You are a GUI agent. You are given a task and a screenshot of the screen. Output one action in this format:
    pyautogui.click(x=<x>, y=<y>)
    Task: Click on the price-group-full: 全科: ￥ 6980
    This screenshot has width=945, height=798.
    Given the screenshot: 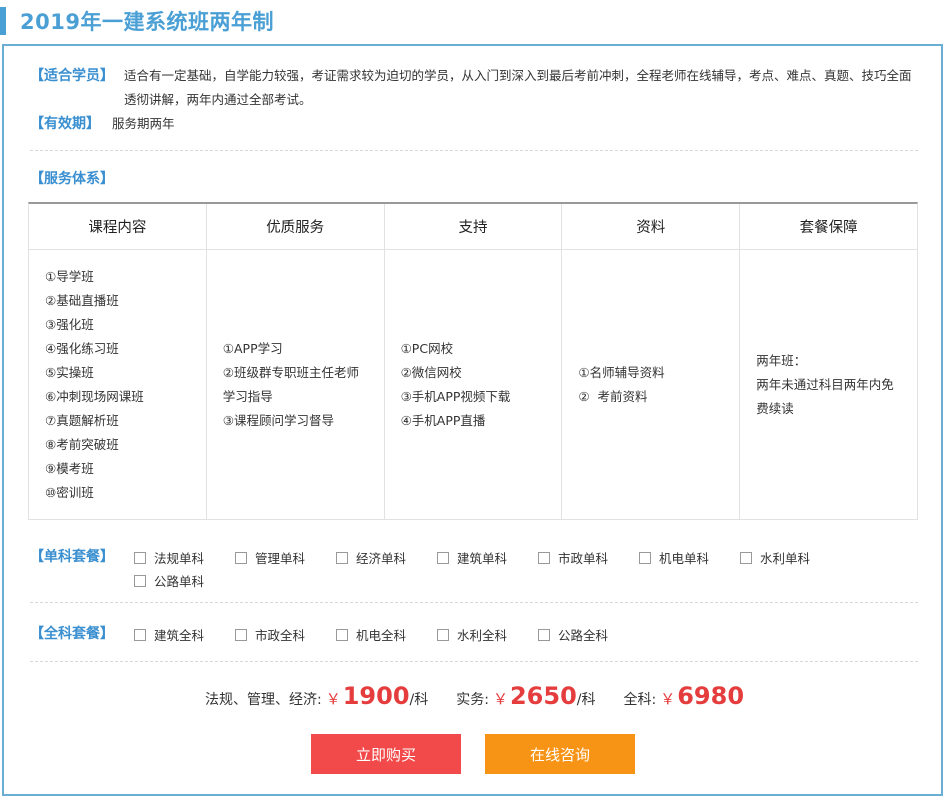 What is the action you would take?
    pyautogui.click(x=683, y=696)
    